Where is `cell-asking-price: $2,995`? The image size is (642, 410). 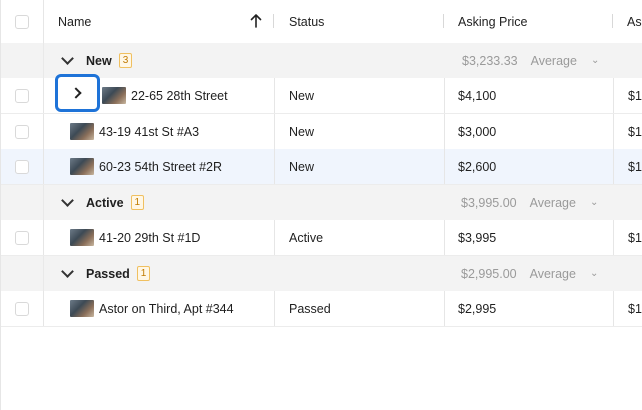 cell-asking-price: $2,995 is located at coordinates (477, 308).